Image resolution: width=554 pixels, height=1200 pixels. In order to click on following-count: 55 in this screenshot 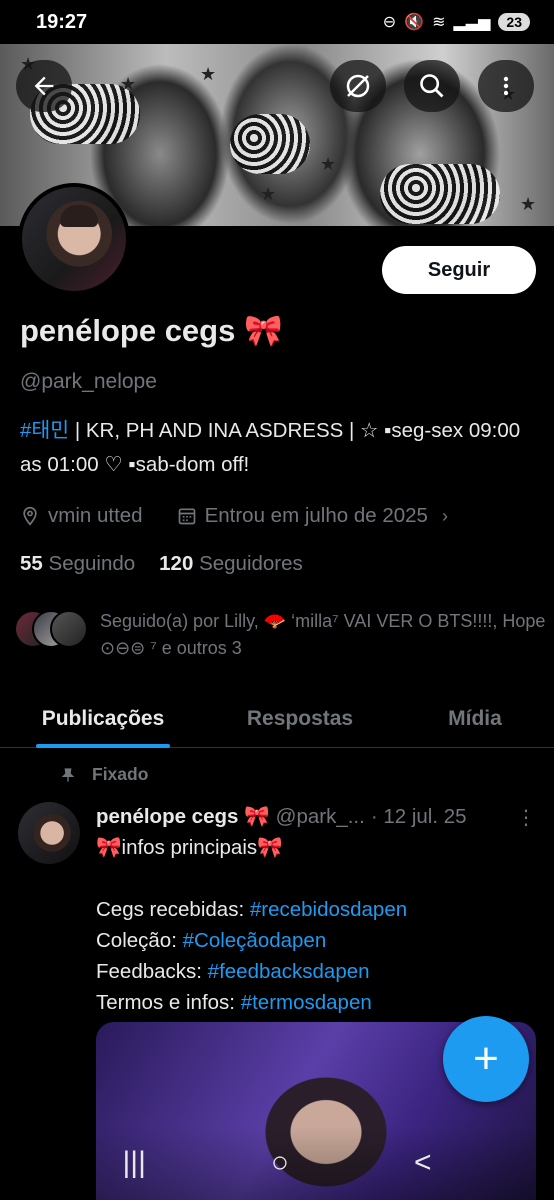, I will do `click(31, 563)`.